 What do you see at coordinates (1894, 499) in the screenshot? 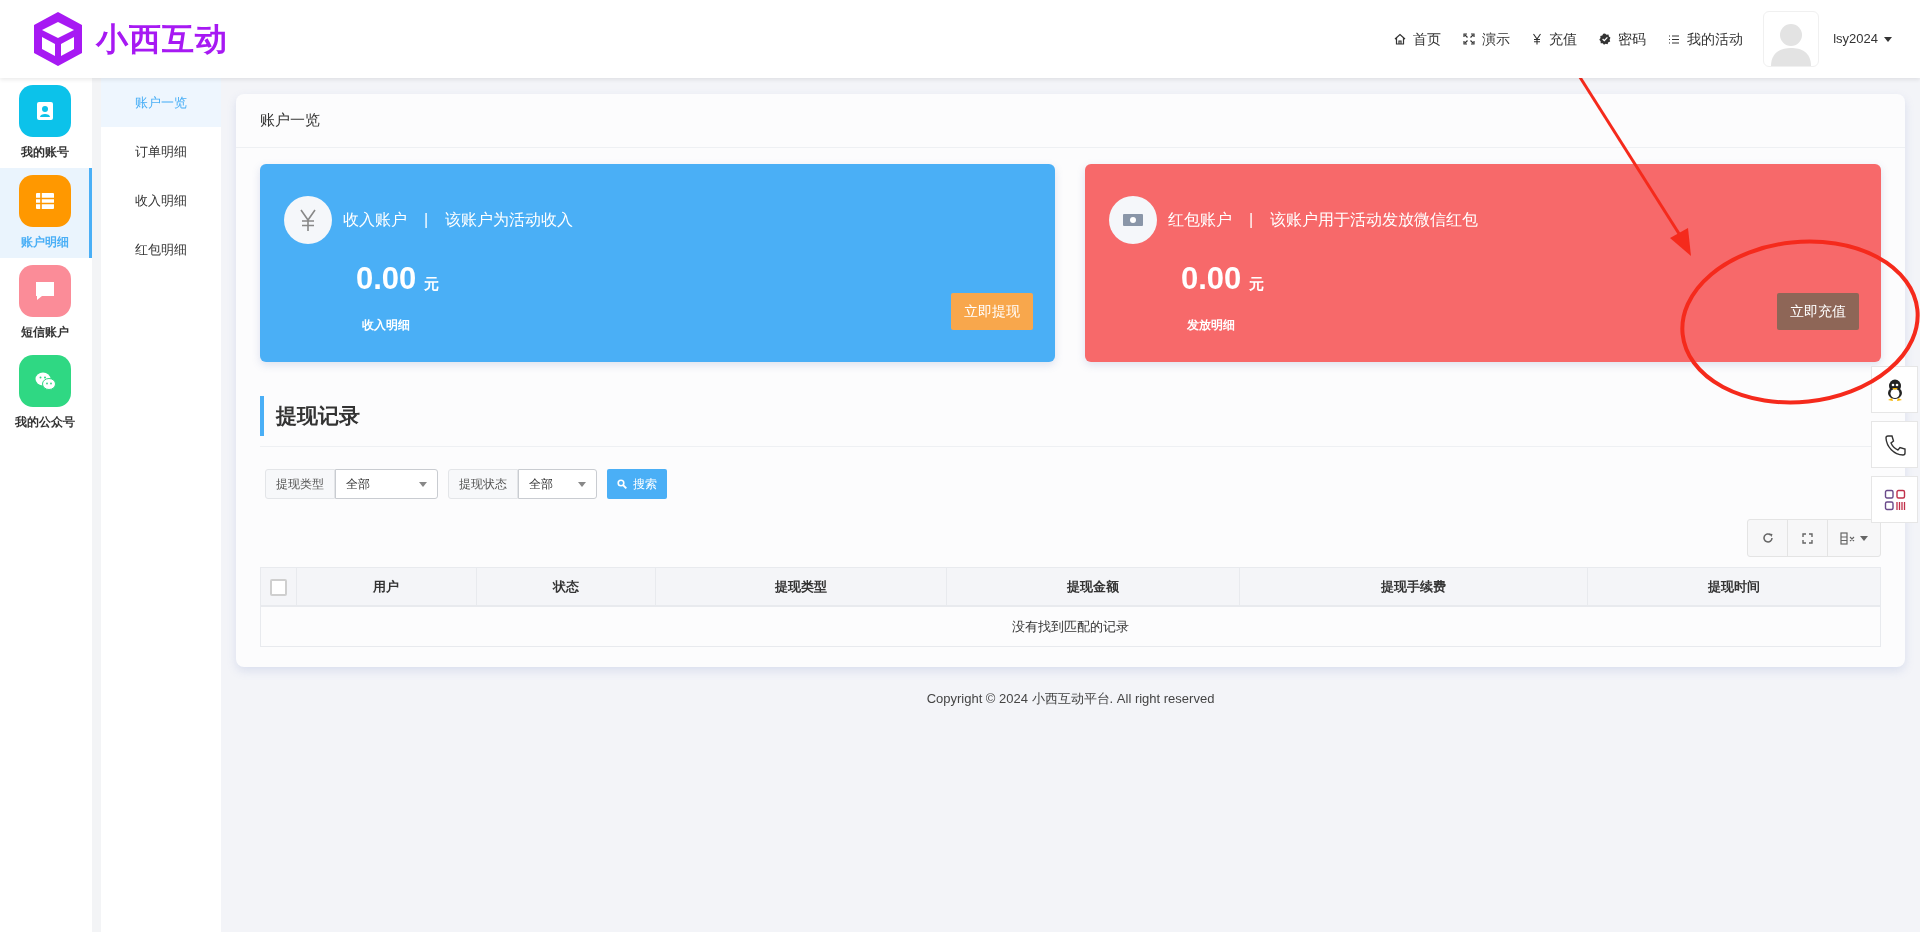
I see `qr-code-icon` at bounding box center [1894, 499].